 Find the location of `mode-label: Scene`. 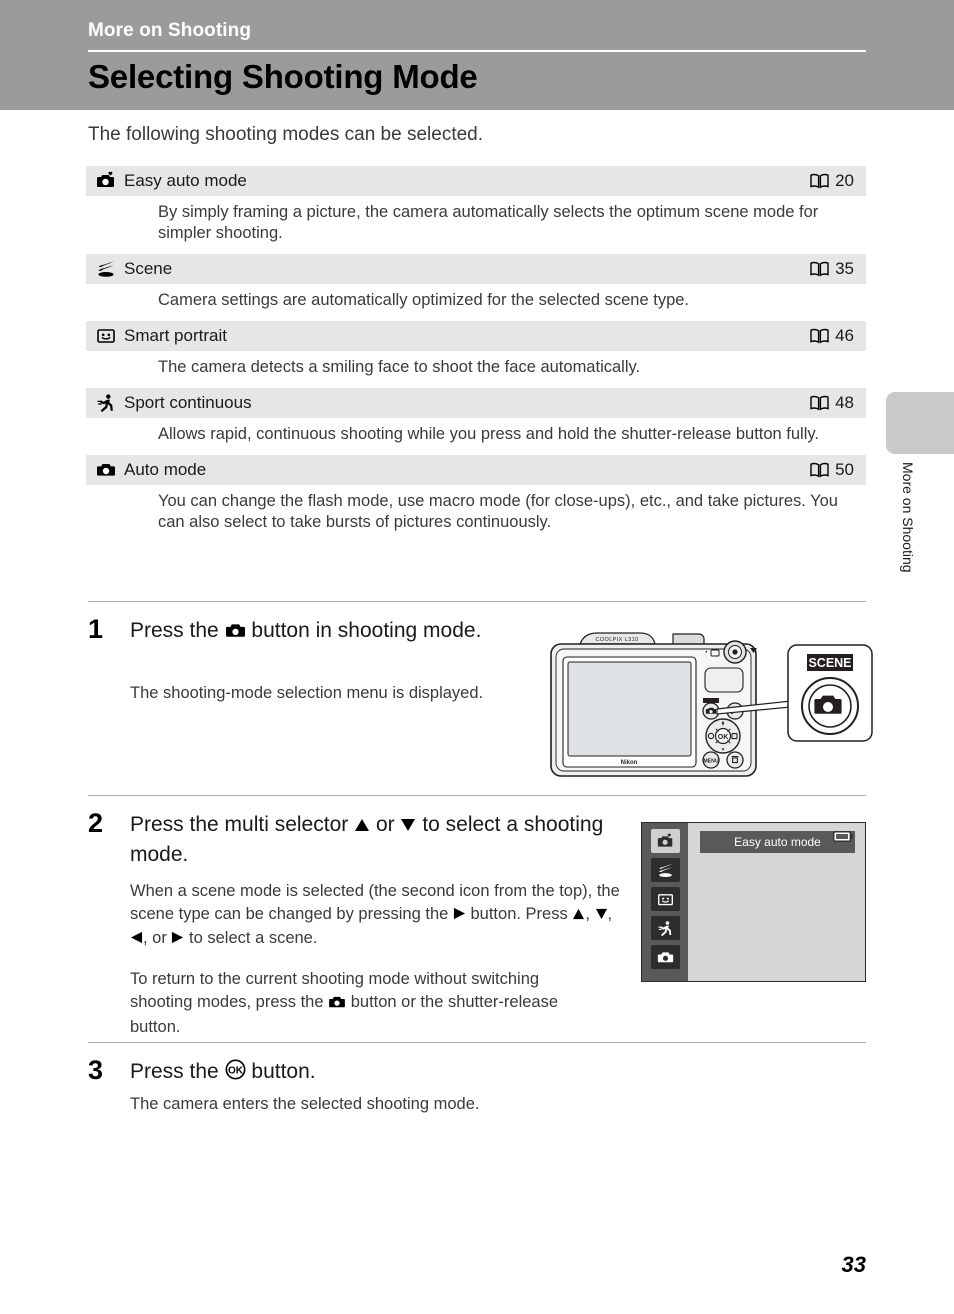

mode-label: Scene is located at coordinates (148, 268).